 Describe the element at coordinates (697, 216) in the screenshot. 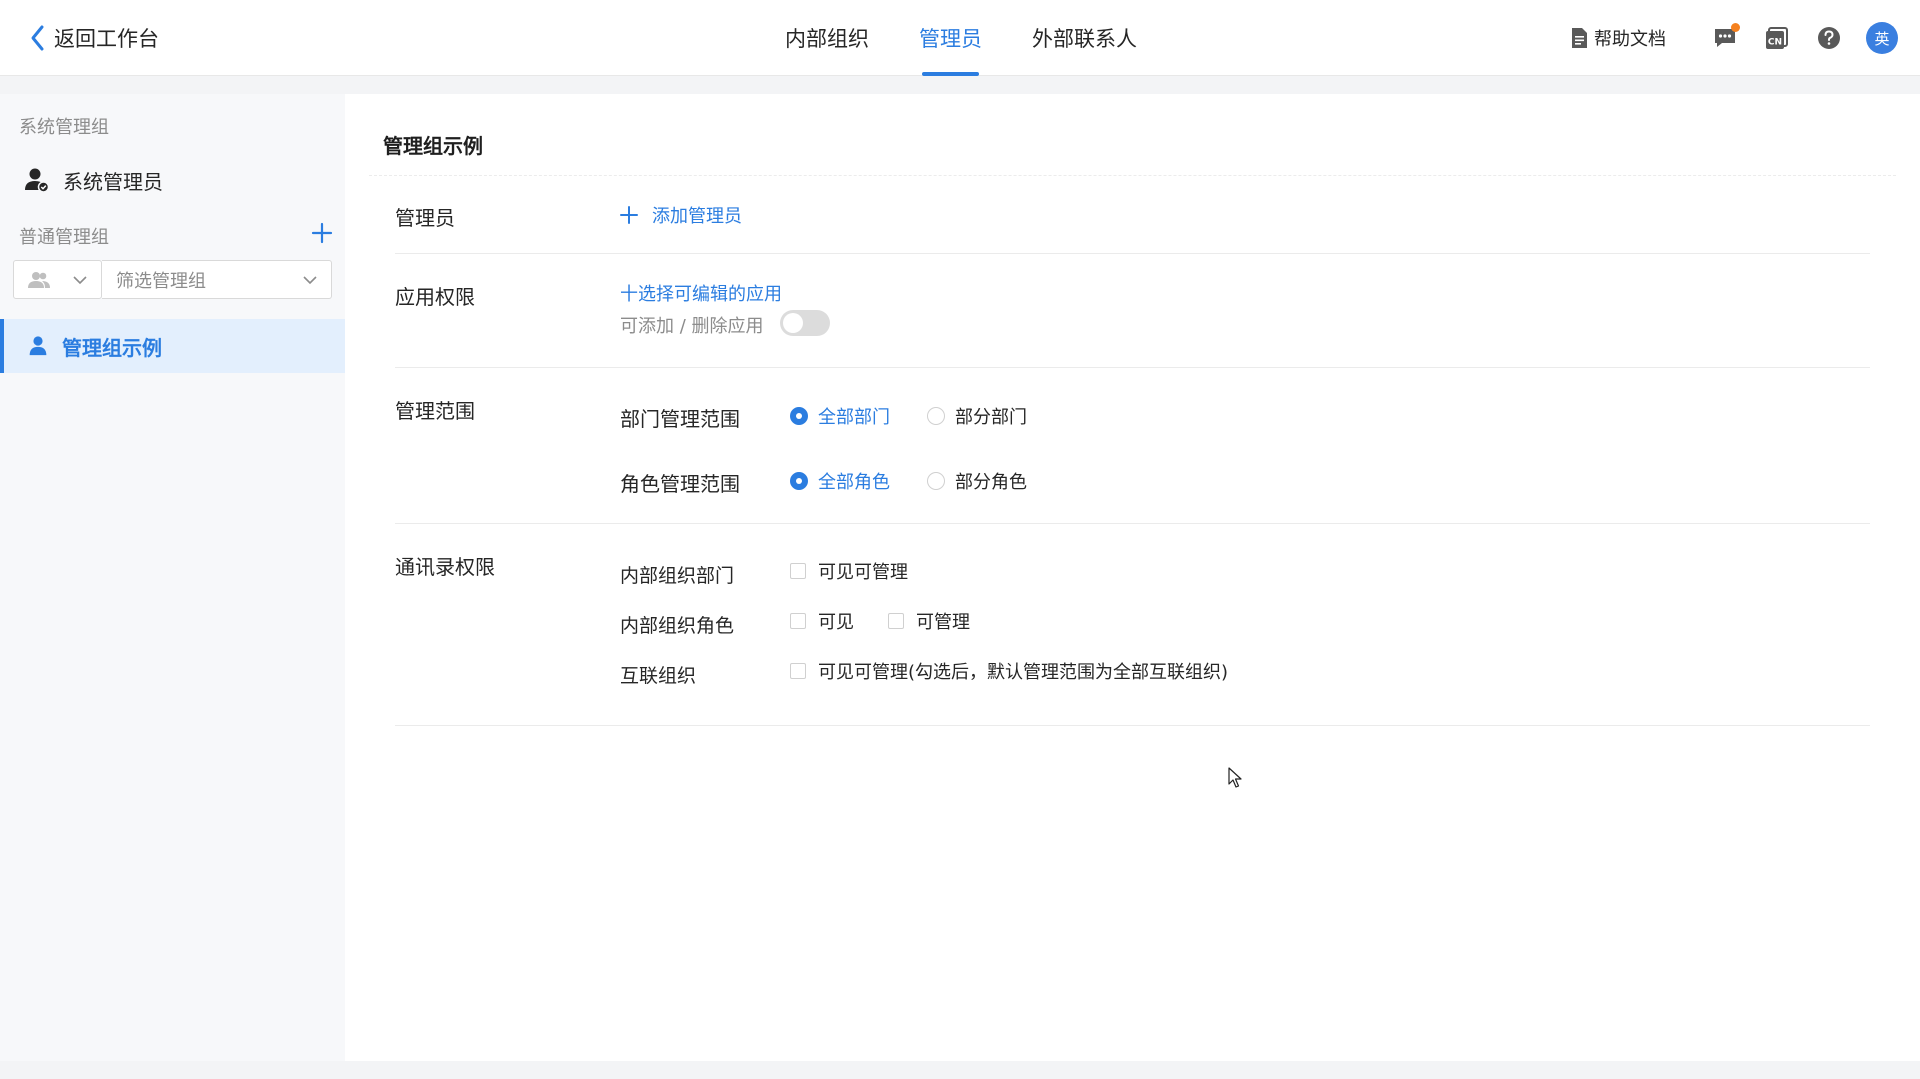

I see `add-admin-label: 添加管理员` at that location.